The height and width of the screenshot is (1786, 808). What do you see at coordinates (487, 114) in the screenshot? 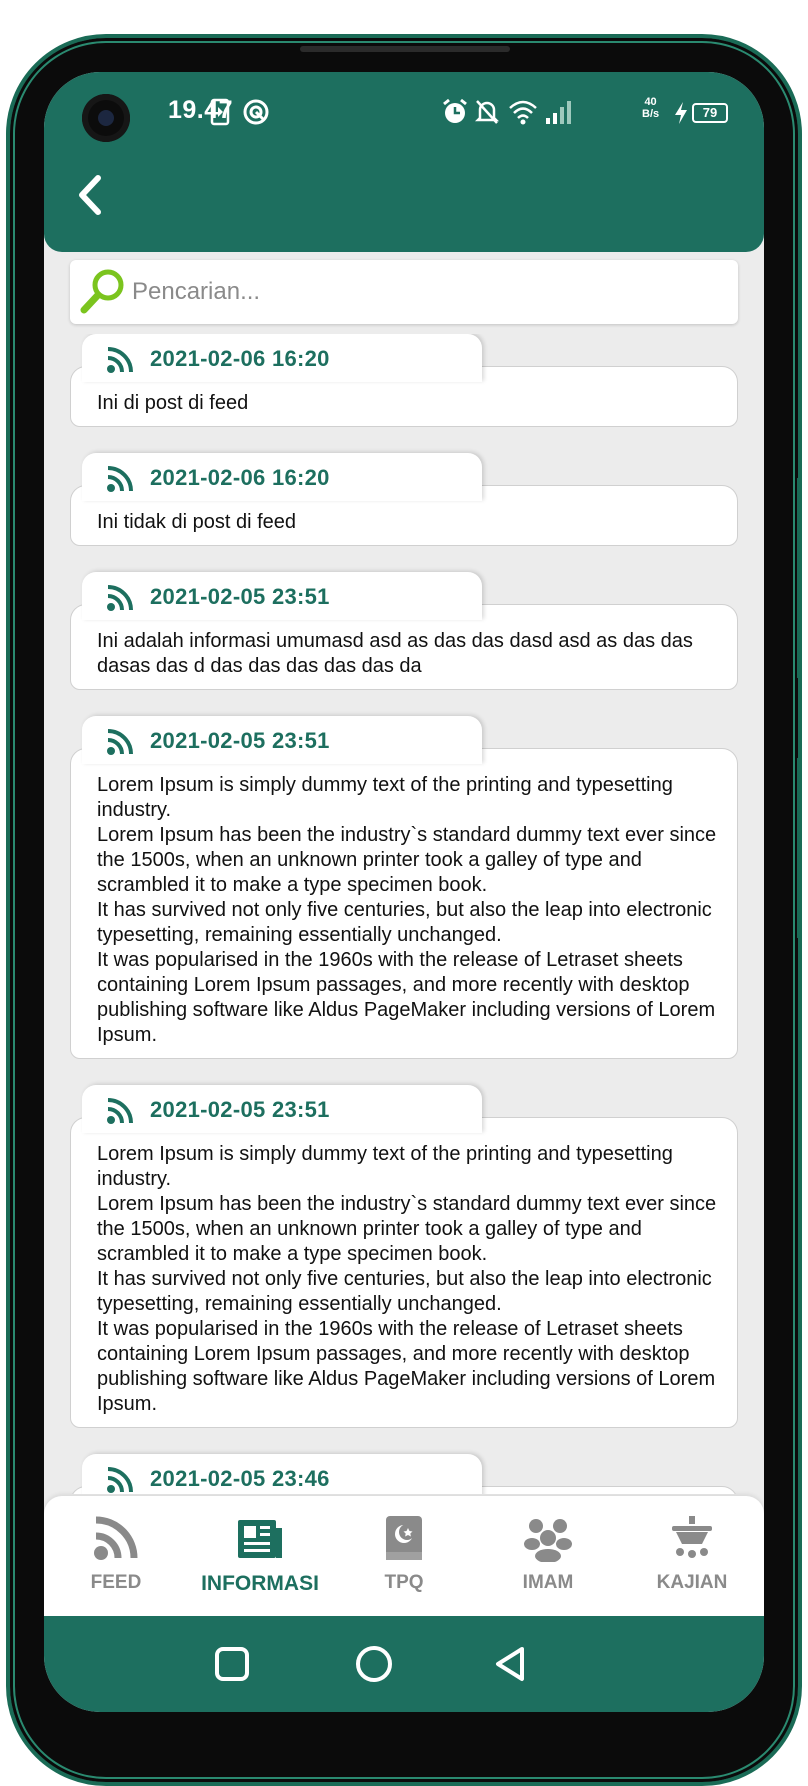
I see `mute-icon` at bounding box center [487, 114].